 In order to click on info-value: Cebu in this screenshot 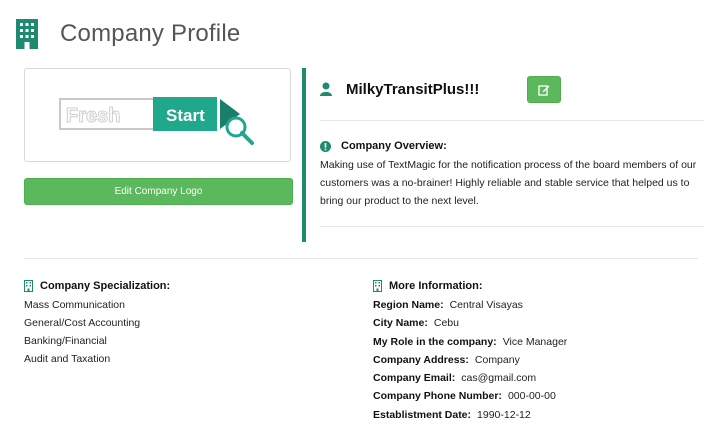, I will do `click(446, 323)`.